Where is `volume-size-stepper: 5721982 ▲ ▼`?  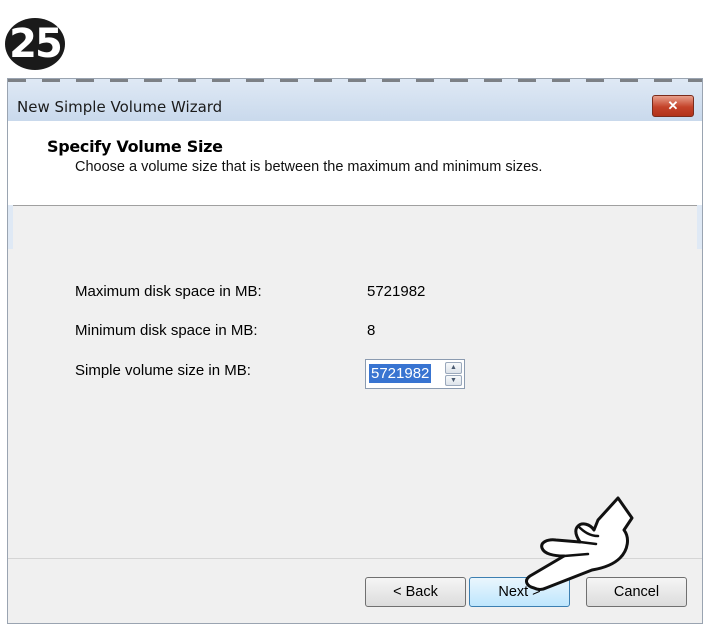
volume-size-stepper: 5721982 ▲ ▼ is located at coordinates (415, 374).